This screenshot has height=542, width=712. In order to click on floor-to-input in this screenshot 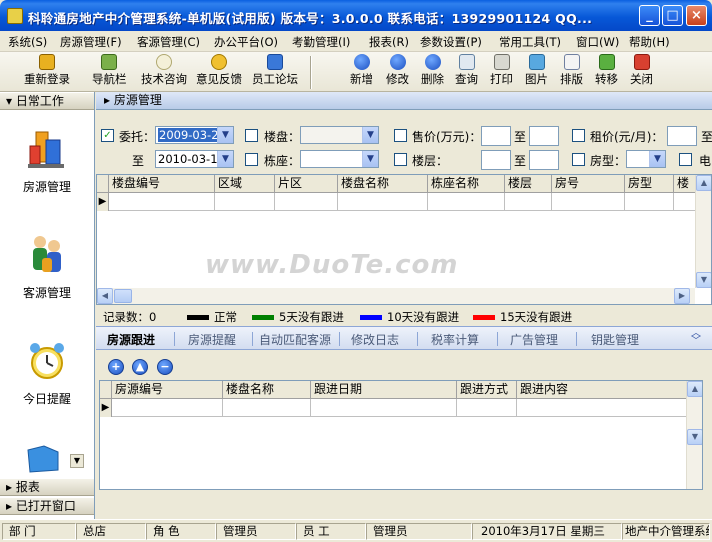, I will do `click(544, 160)`.